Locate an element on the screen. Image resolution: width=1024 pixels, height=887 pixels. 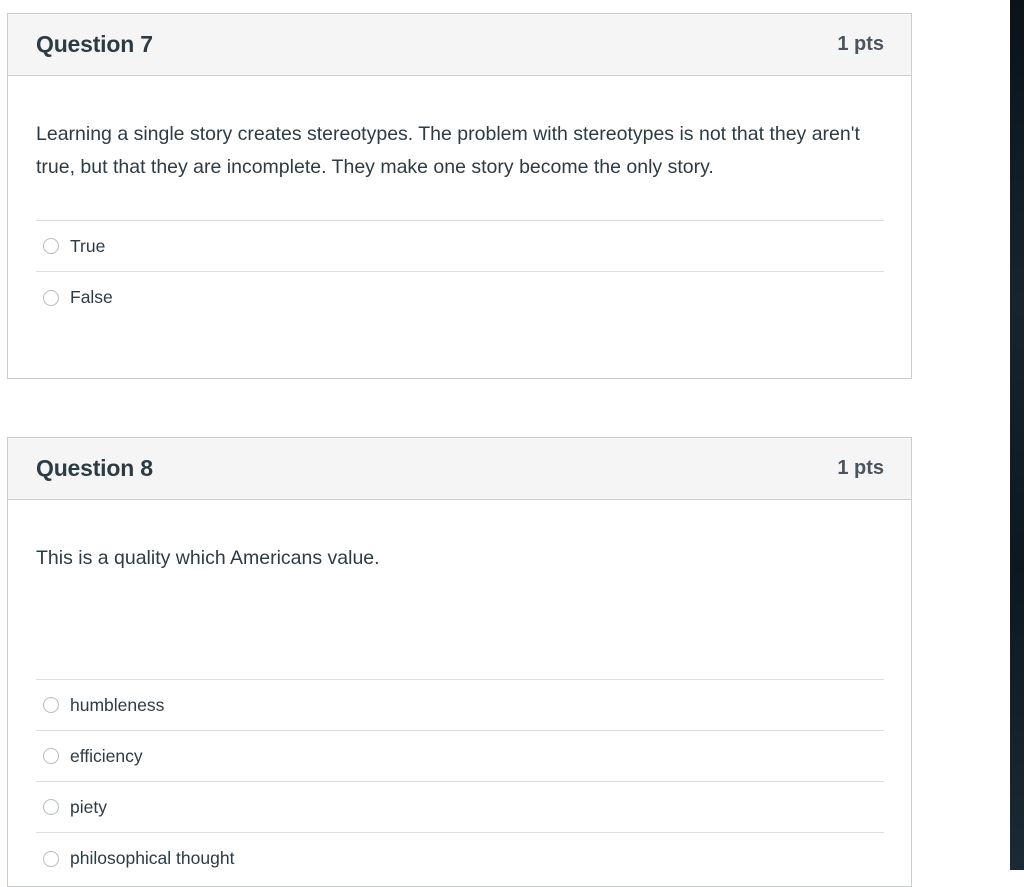
answer-option-efficiency: efficiency is located at coordinates (460, 756).